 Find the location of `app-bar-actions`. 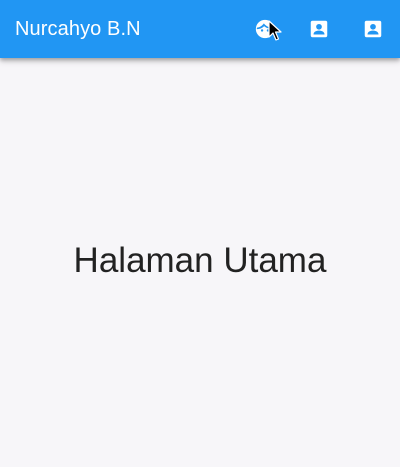

app-bar-actions is located at coordinates (319, 29).